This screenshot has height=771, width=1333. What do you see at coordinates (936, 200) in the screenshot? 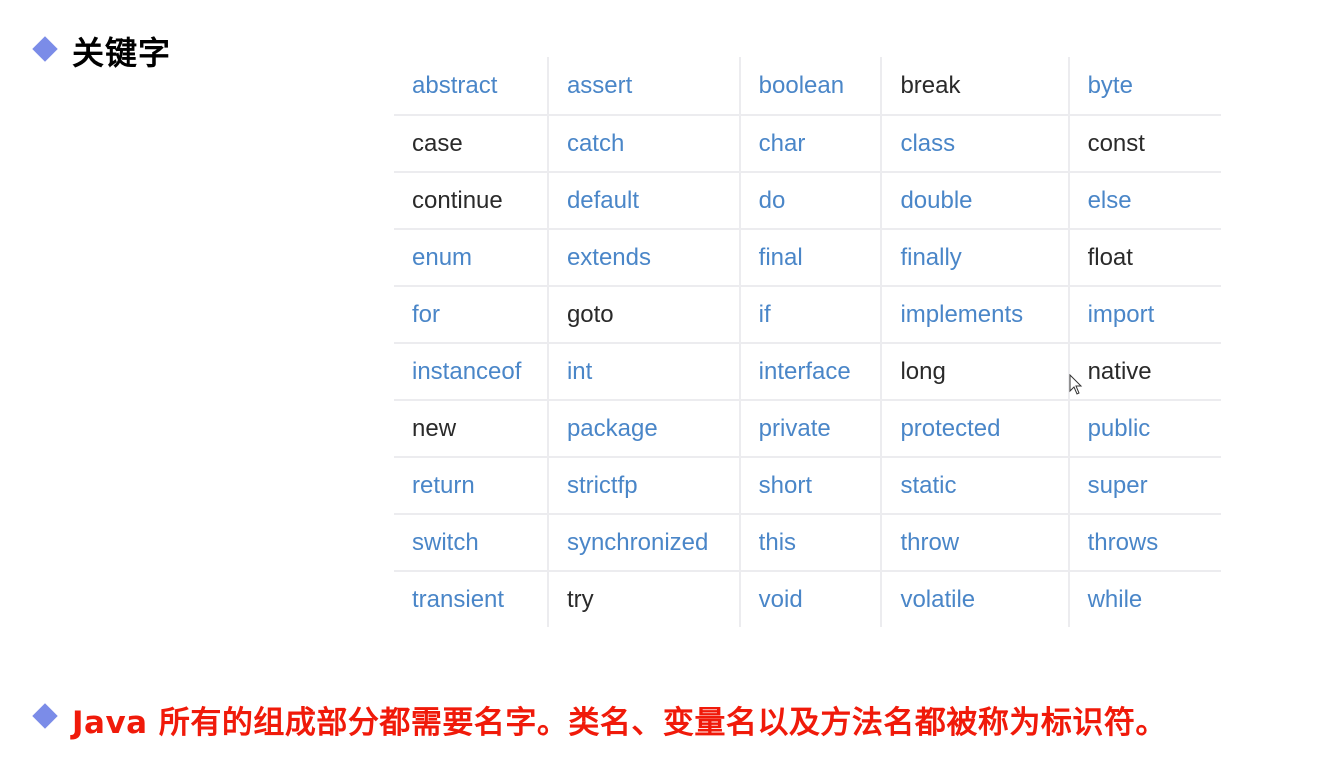
I see `keyword-link: double` at bounding box center [936, 200].